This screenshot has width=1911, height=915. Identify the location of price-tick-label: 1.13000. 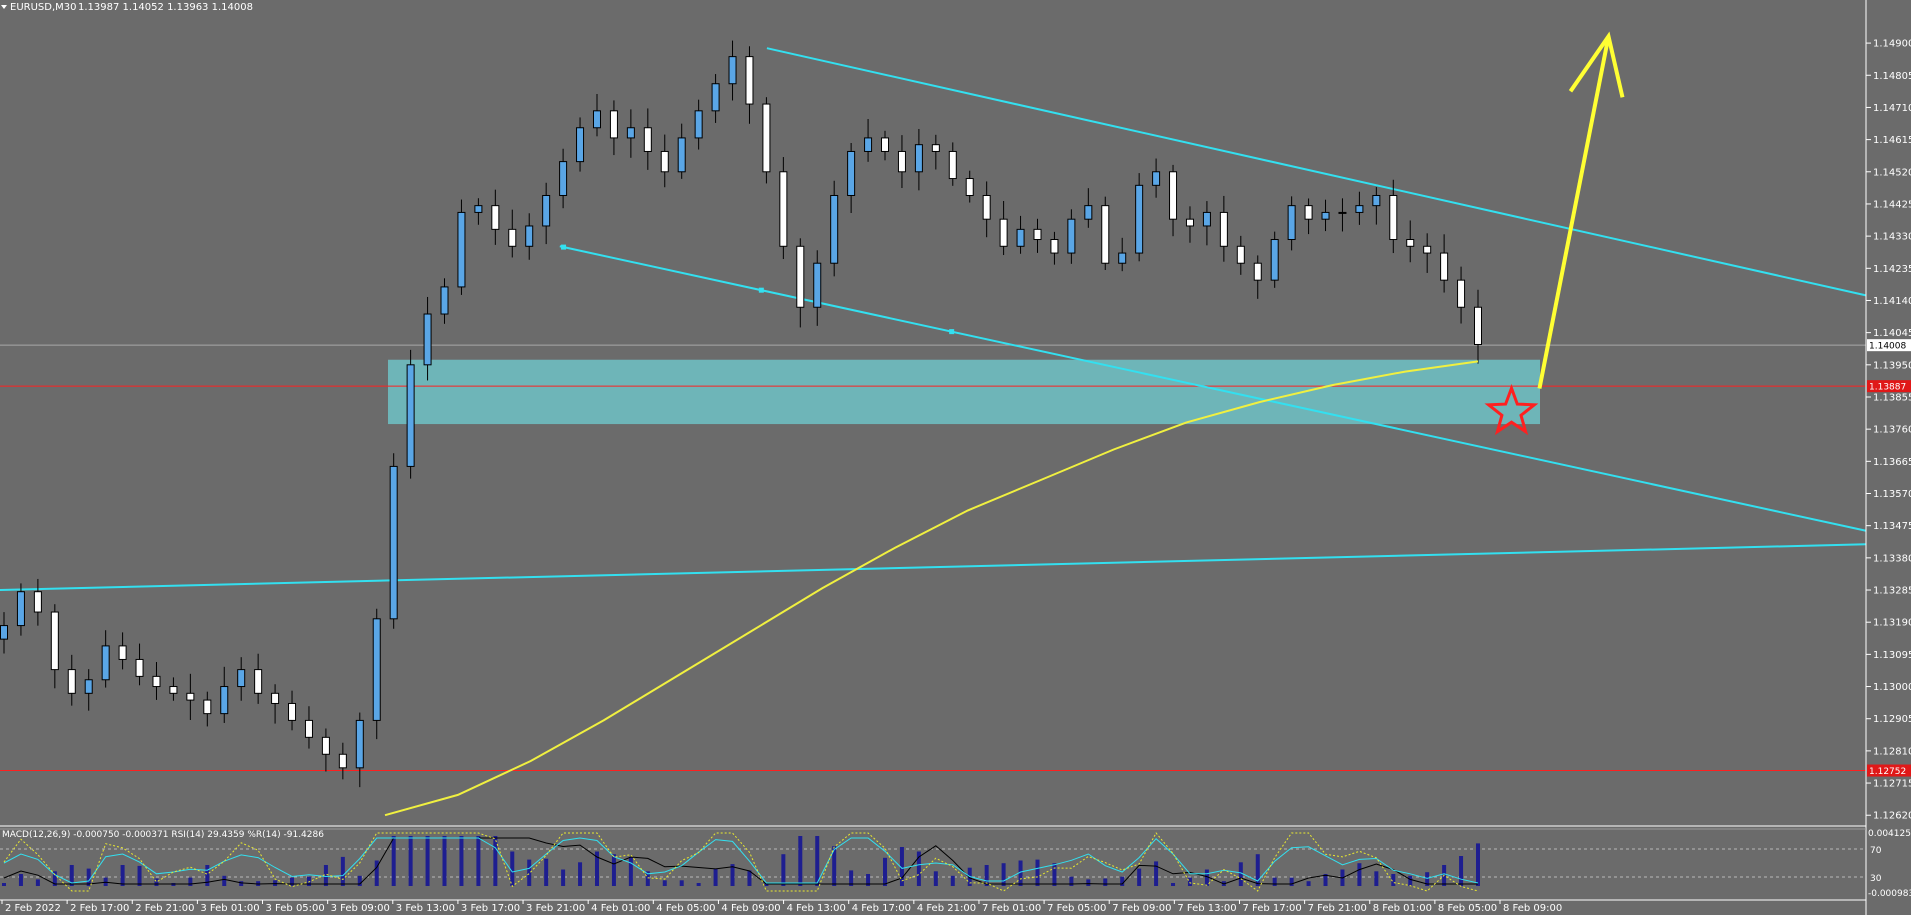
(1892, 687).